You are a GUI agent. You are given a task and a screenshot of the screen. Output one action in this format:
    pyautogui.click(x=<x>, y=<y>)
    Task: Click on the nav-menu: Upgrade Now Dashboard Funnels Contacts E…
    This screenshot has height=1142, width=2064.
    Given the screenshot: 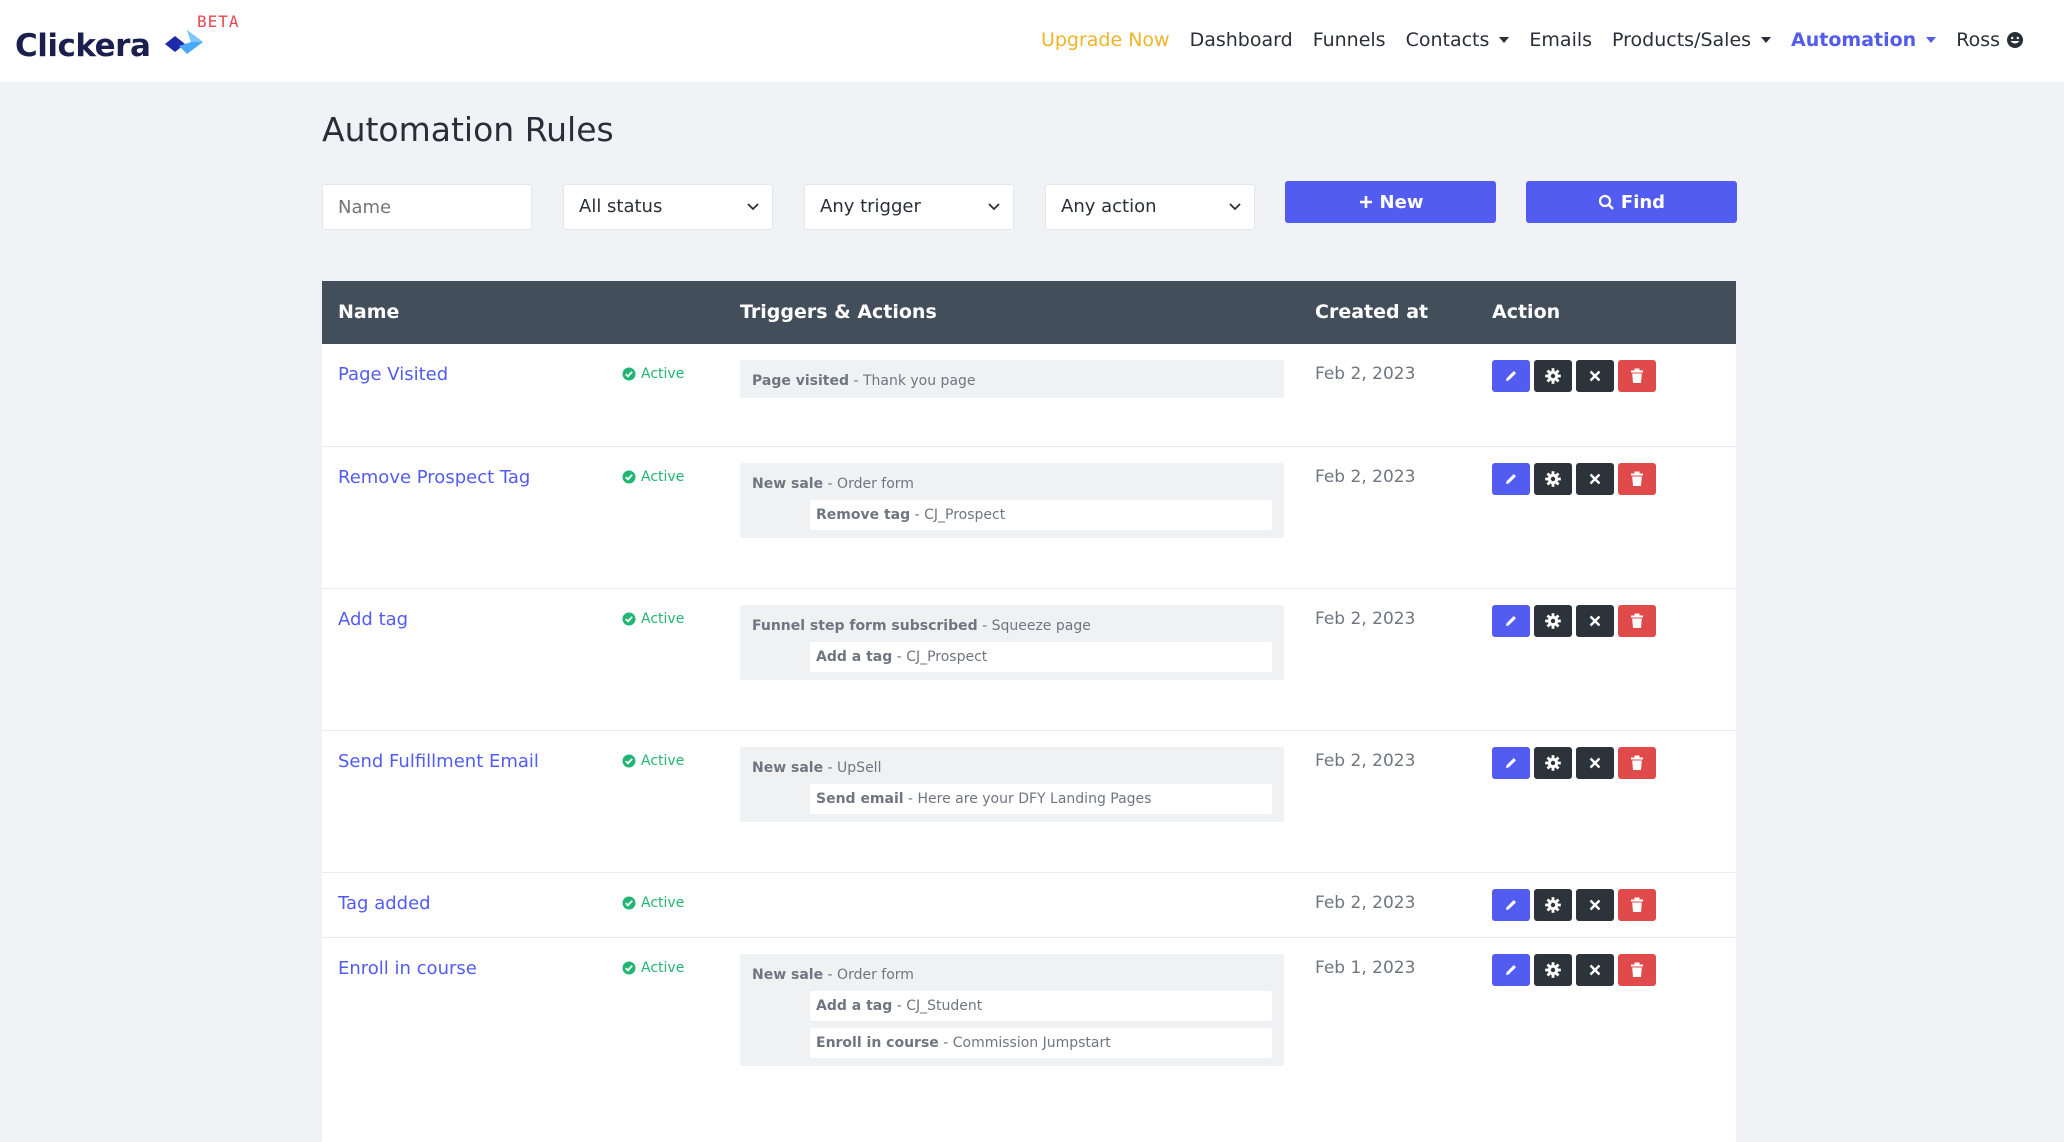 What is the action you would take?
    pyautogui.click(x=1532, y=40)
    